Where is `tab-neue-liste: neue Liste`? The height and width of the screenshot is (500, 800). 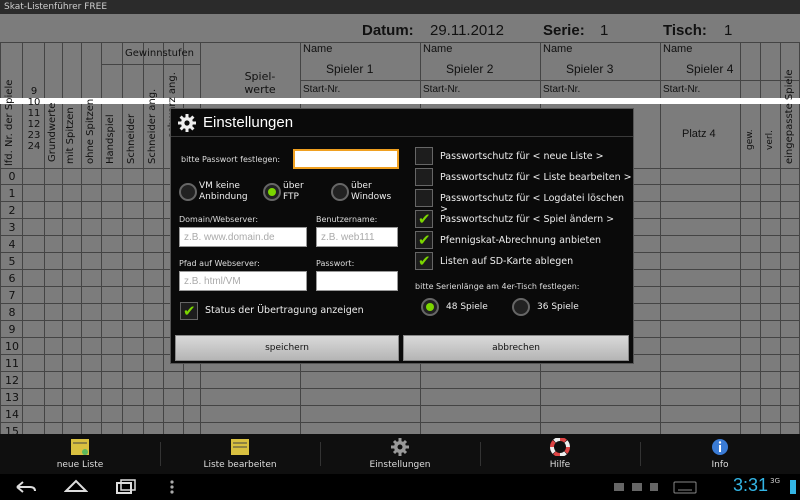
tab-neue-liste: neue Liste is located at coordinates (80, 454).